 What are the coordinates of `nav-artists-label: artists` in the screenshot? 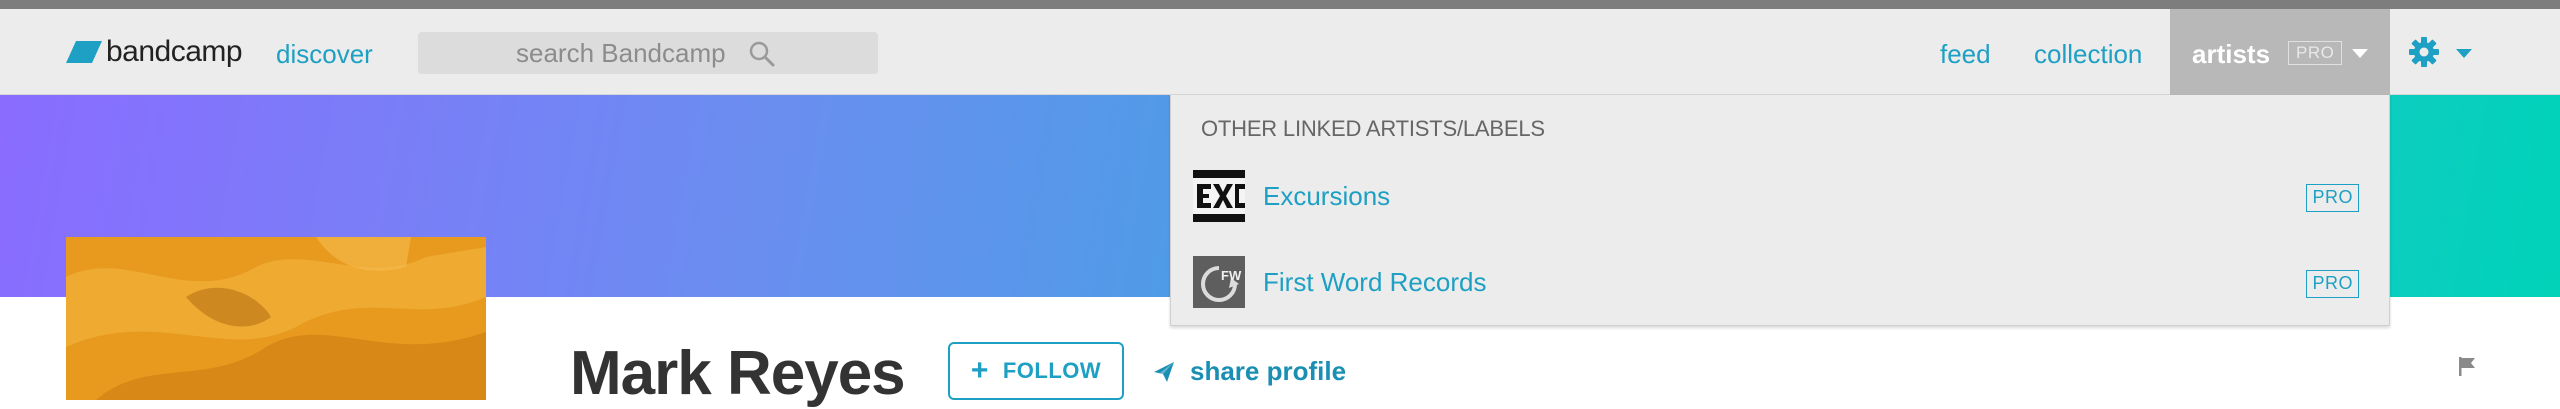 It's located at (2231, 54).